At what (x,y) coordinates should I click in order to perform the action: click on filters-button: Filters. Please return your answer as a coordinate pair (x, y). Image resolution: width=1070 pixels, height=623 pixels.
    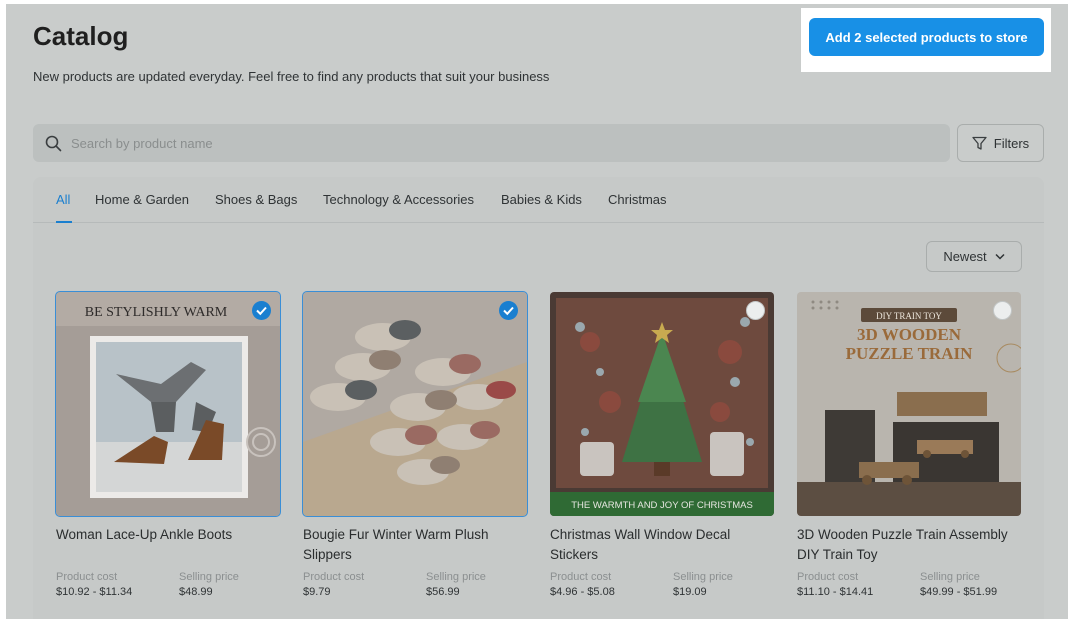
    Looking at the image, I should click on (1000, 143).